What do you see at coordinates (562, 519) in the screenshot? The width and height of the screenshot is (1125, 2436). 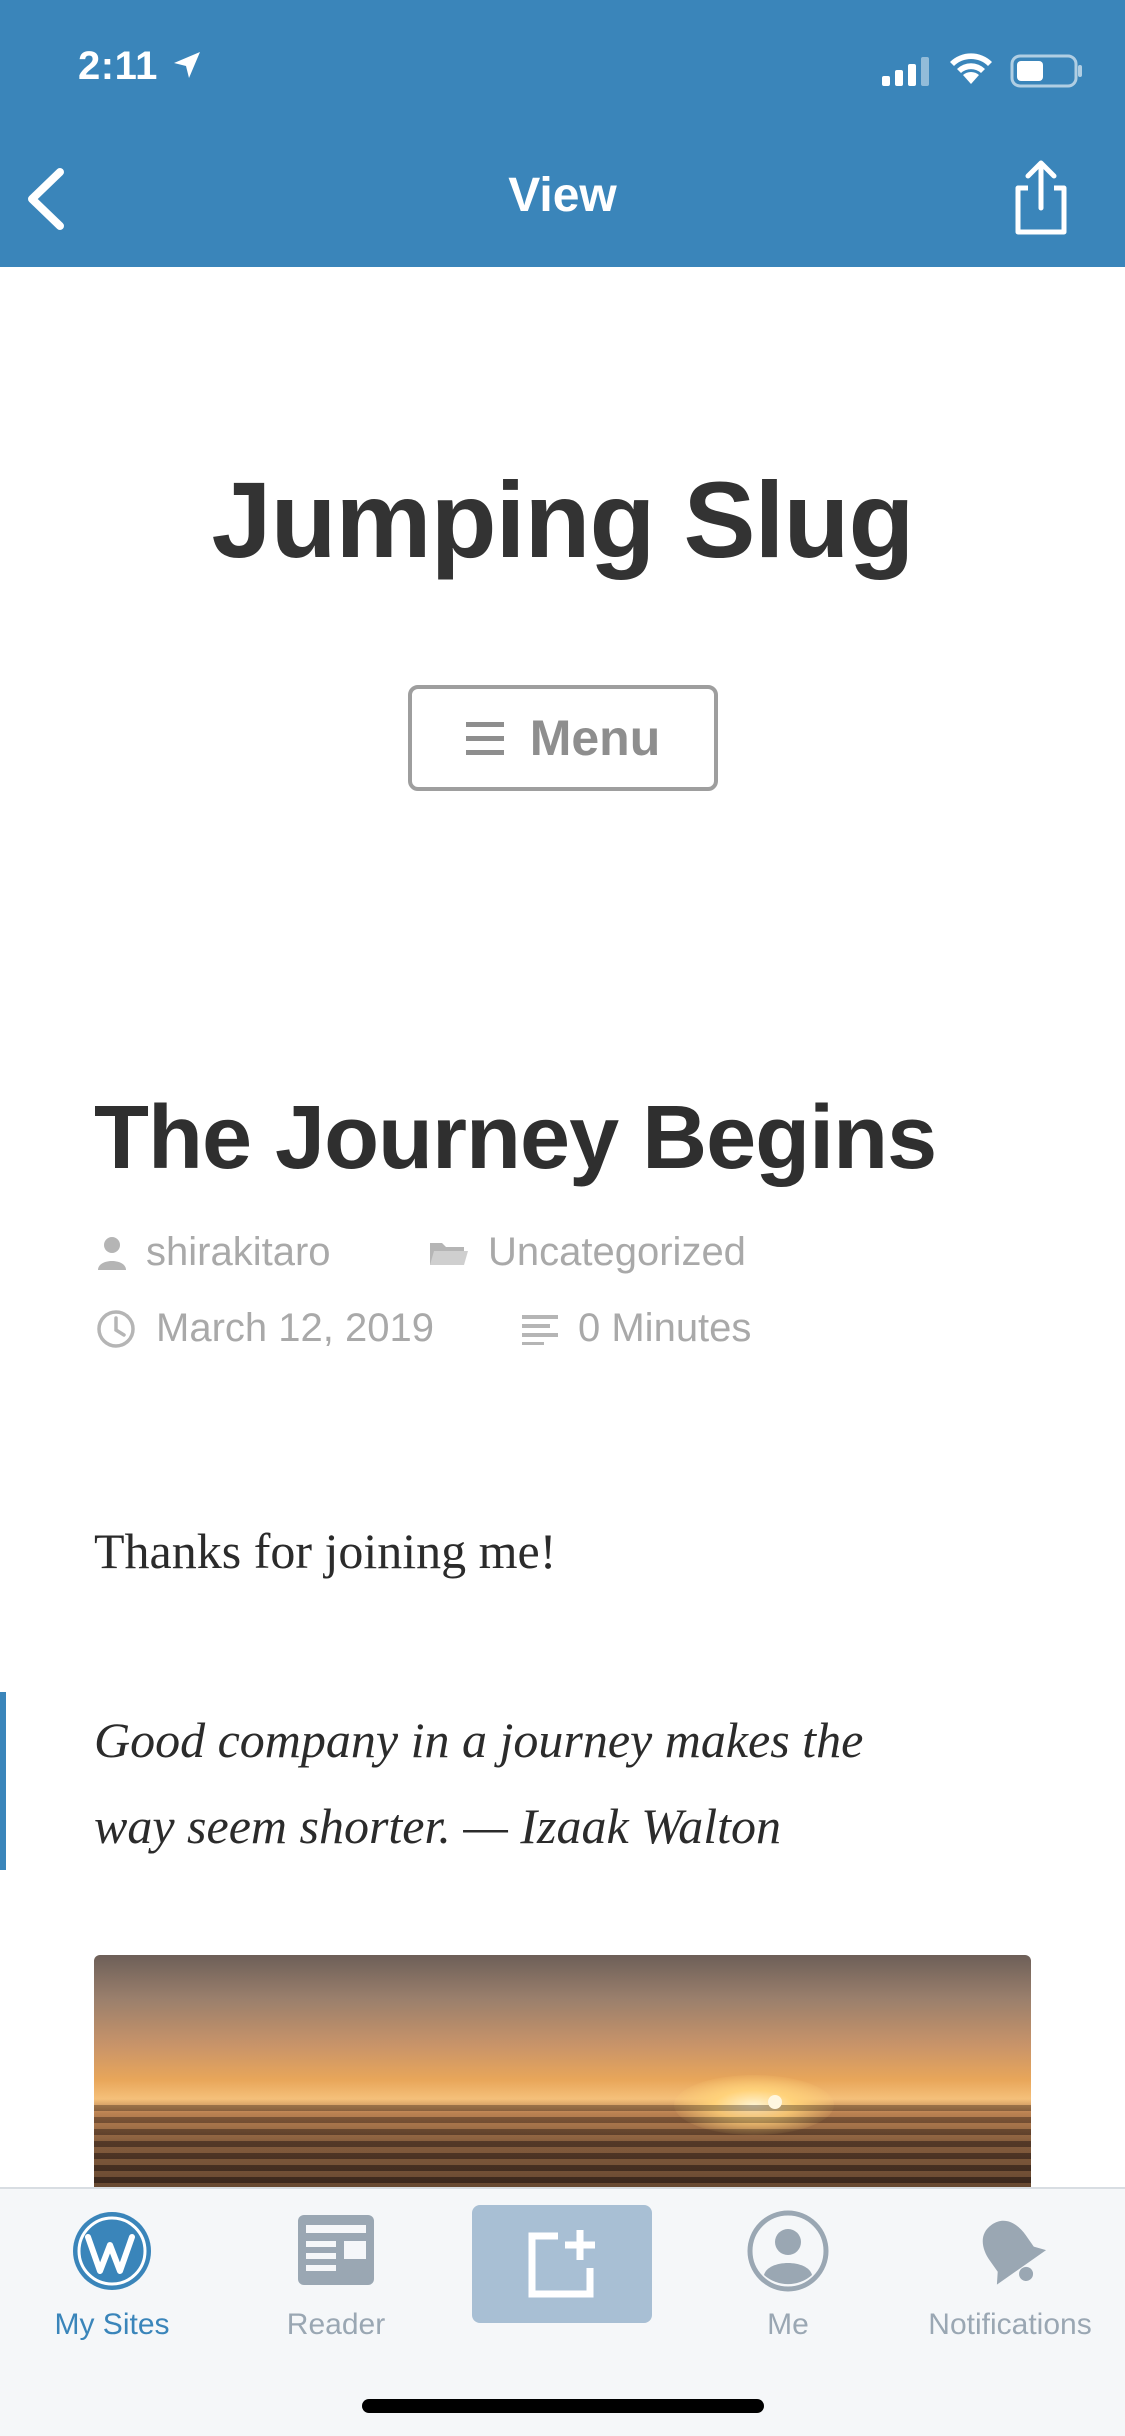 I see `site-title: Jumping Slug` at bounding box center [562, 519].